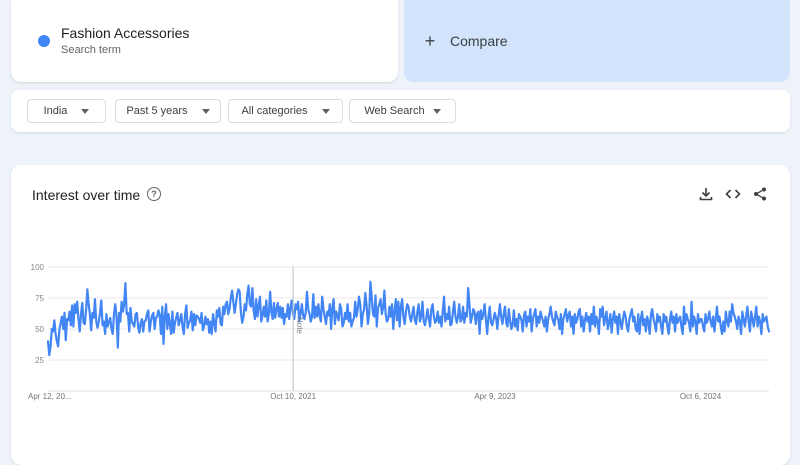 The image size is (800, 465). Describe the element at coordinates (299, 325) in the screenshot. I see `annotation-label: Note` at that location.